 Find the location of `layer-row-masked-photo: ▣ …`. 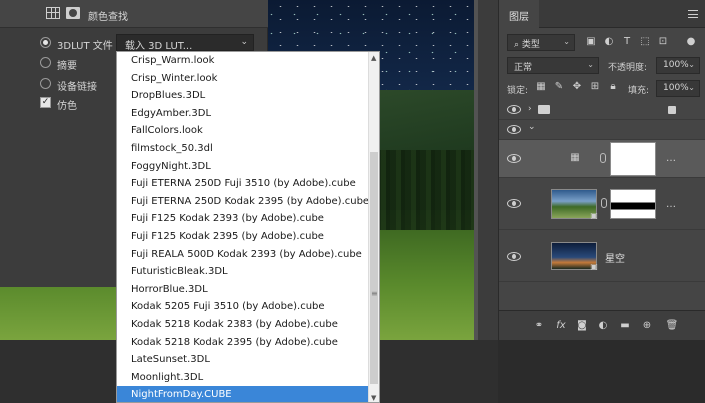

layer-row-masked-photo: ▣ … is located at coordinates (602, 204).